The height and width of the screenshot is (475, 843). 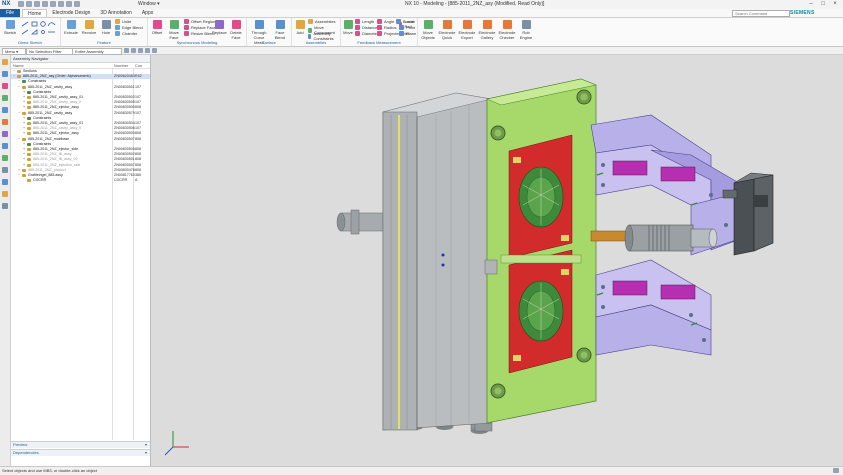 I want to click on palette-icon, so click(x=5, y=134).